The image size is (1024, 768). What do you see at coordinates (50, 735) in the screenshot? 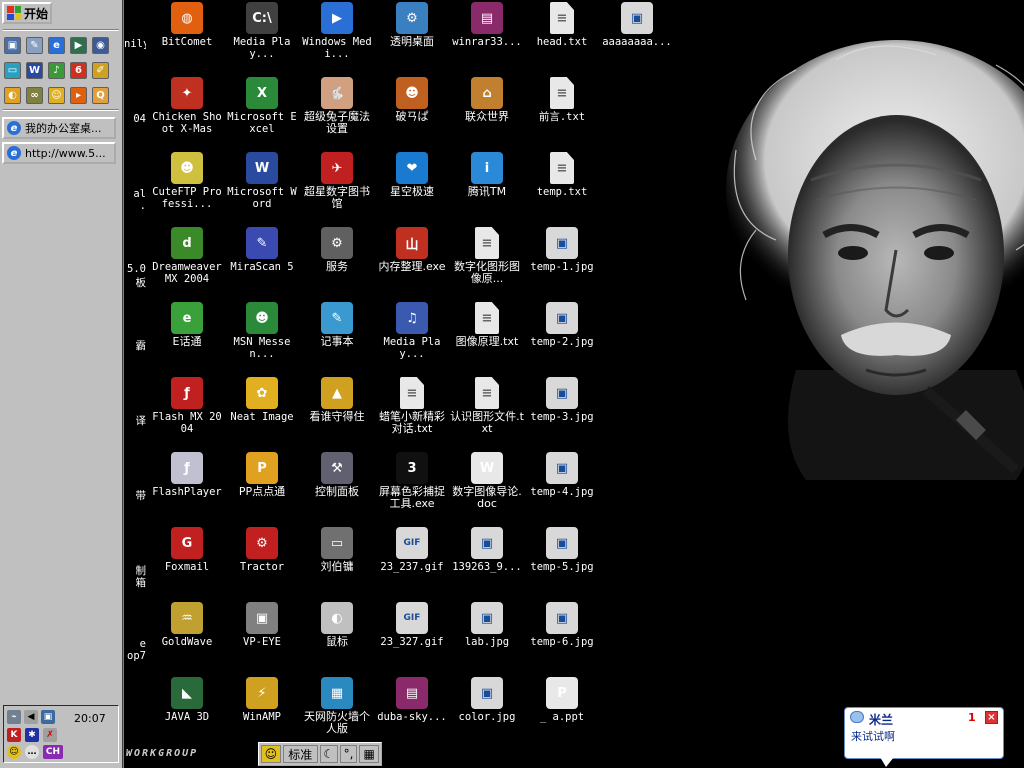
I see `tool-icon: ✗` at bounding box center [50, 735].